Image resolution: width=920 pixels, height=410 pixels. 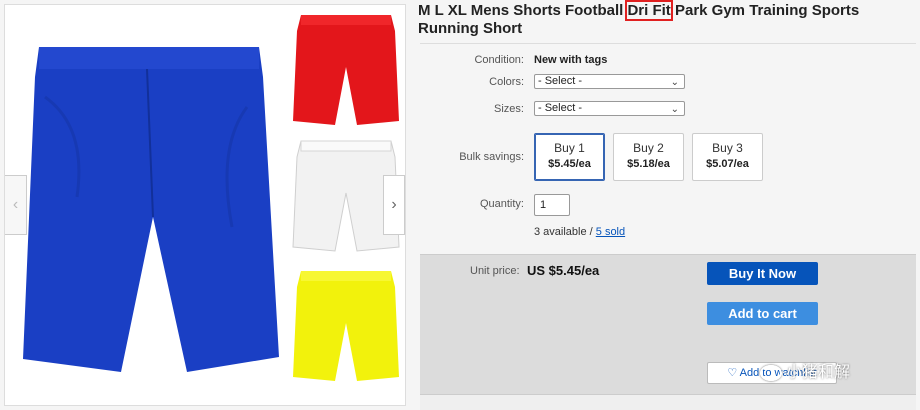 What do you see at coordinates (727, 164) in the screenshot?
I see `bulk-option-price: $5.07/ea` at bounding box center [727, 164].